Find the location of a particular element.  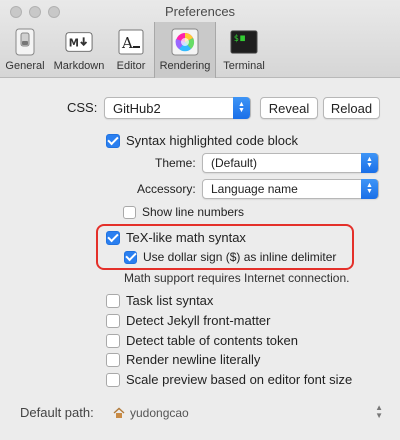

default-path-label: Default path: is located at coordinates (57, 412).